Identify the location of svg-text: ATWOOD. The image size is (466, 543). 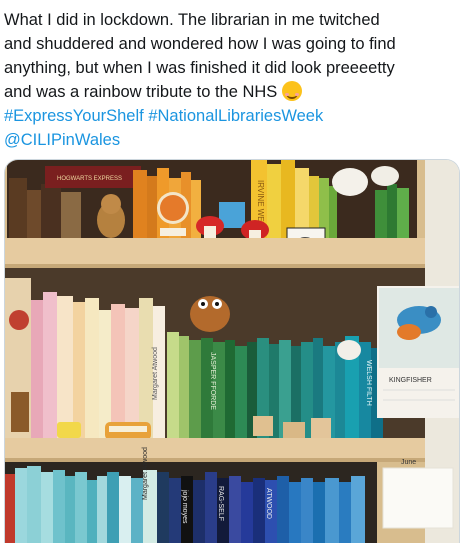
(268, 503).